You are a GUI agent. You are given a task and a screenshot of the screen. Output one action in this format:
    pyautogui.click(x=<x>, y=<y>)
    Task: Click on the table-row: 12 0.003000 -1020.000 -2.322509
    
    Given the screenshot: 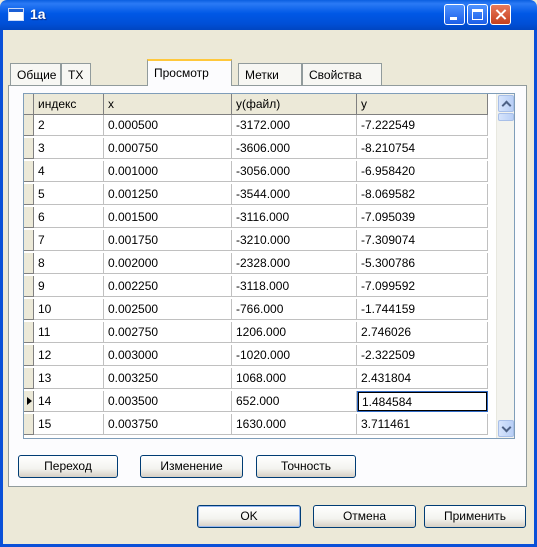 What is the action you would take?
    pyautogui.click(x=256, y=355)
    